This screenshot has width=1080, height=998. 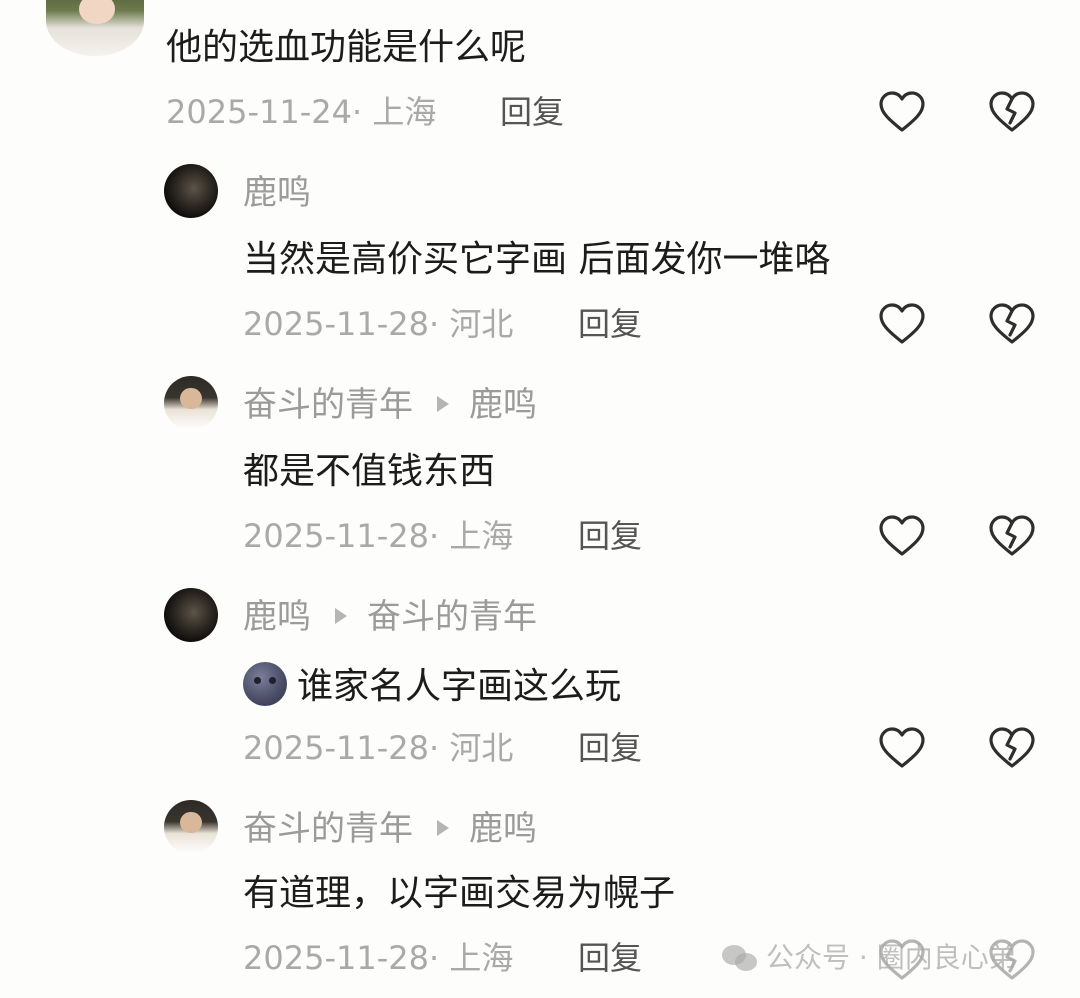 I want to click on new-moon-face-icon, so click(x=265, y=684).